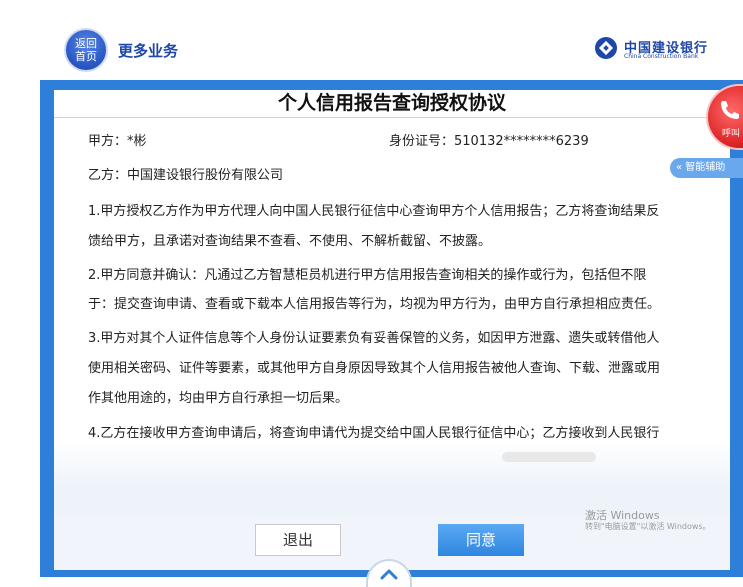 This screenshot has height=587, width=743. What do you see at coordinates (648, 526) in the screenshot?
I see `windows-activation-hint: 转到"电脑设置"以激活 Windows。` at bounding box center [648, 526].